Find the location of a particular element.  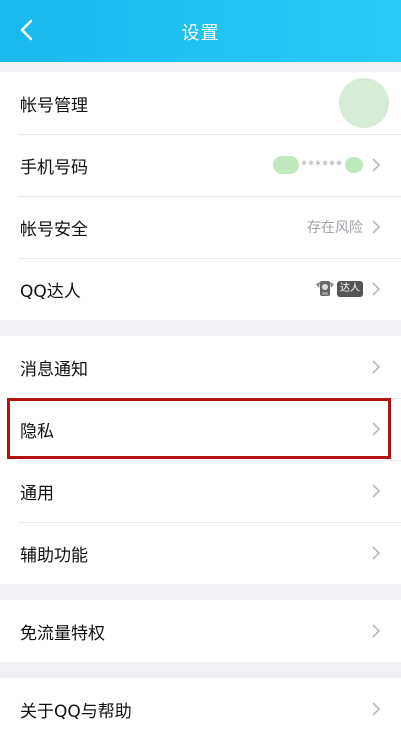

settings-group-about: 关于QQ与帮助 is located at coordinates (200, 709).